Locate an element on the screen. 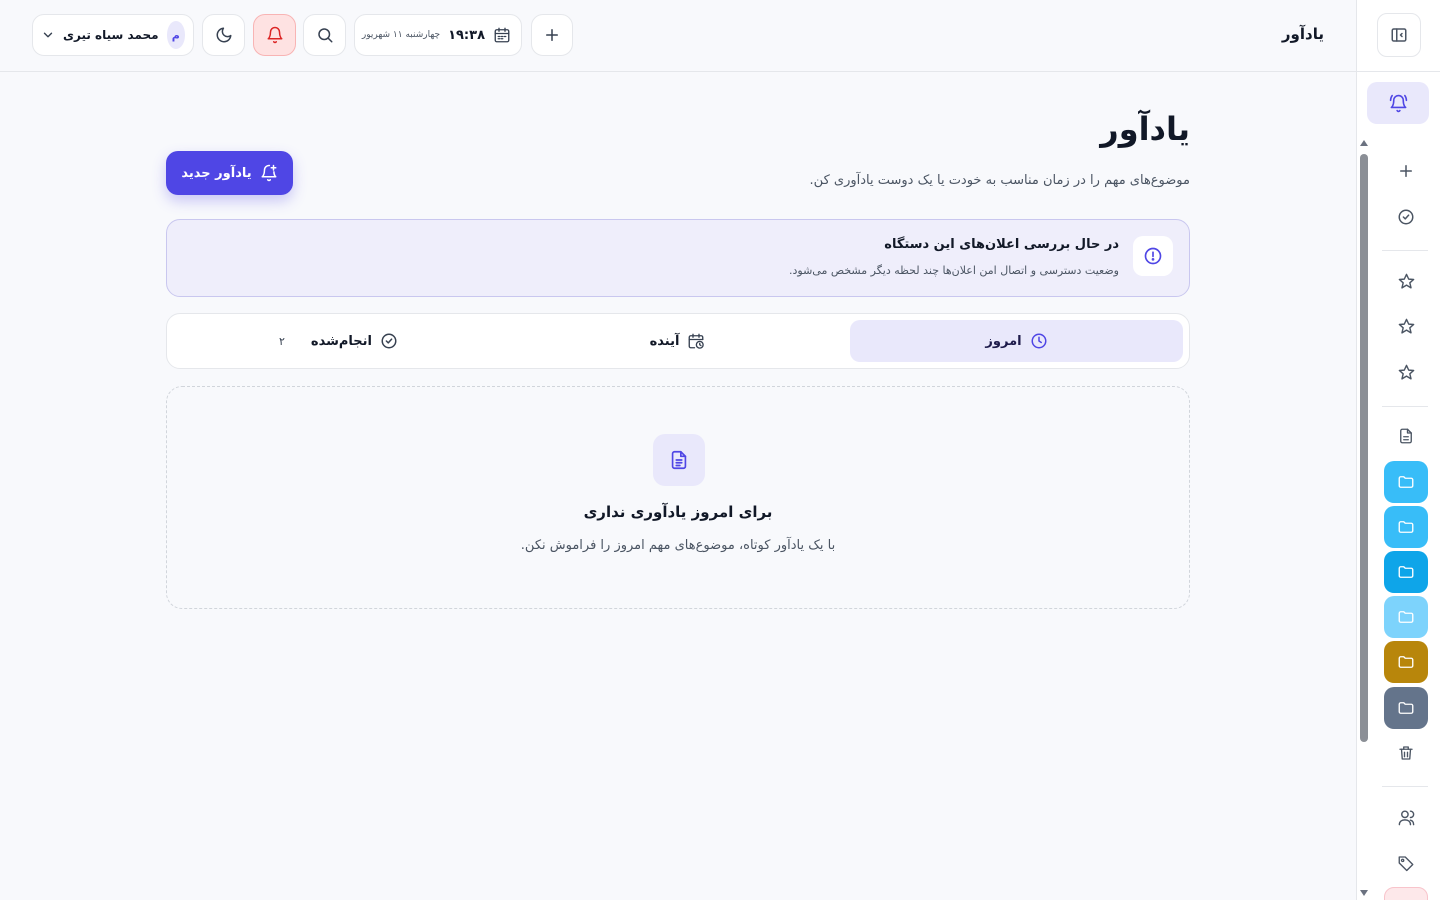  bell-plus-icon is located at coordinates (269, 173).